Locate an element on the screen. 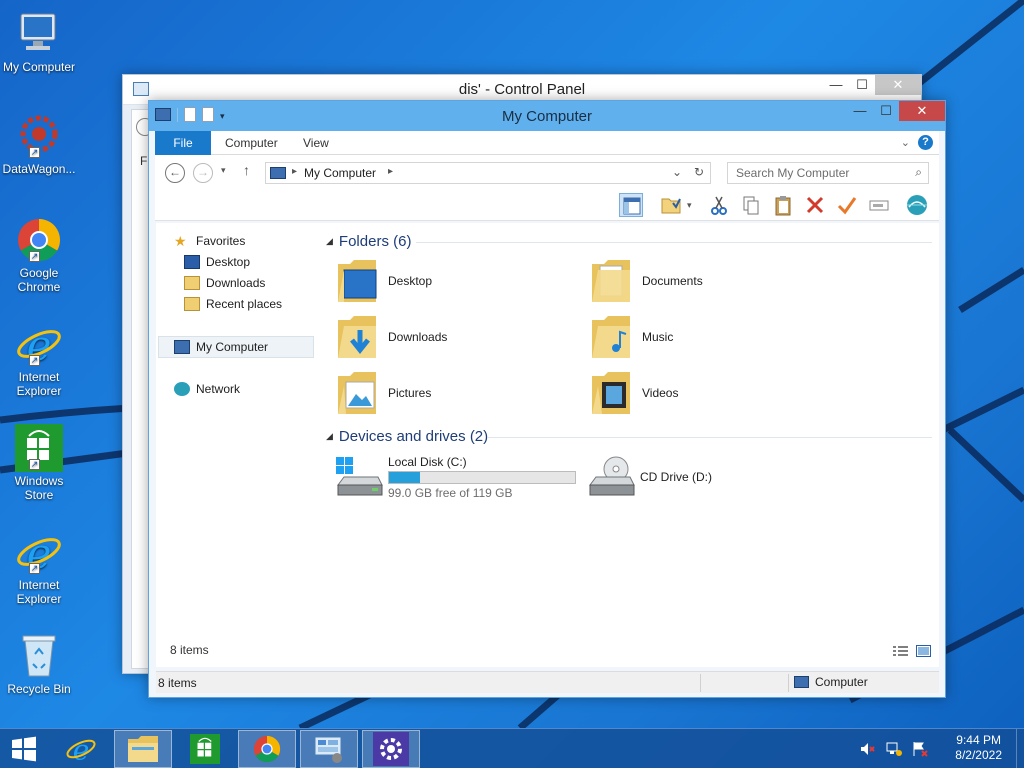  folder-item: Documents is located at coordinates (710, 281).